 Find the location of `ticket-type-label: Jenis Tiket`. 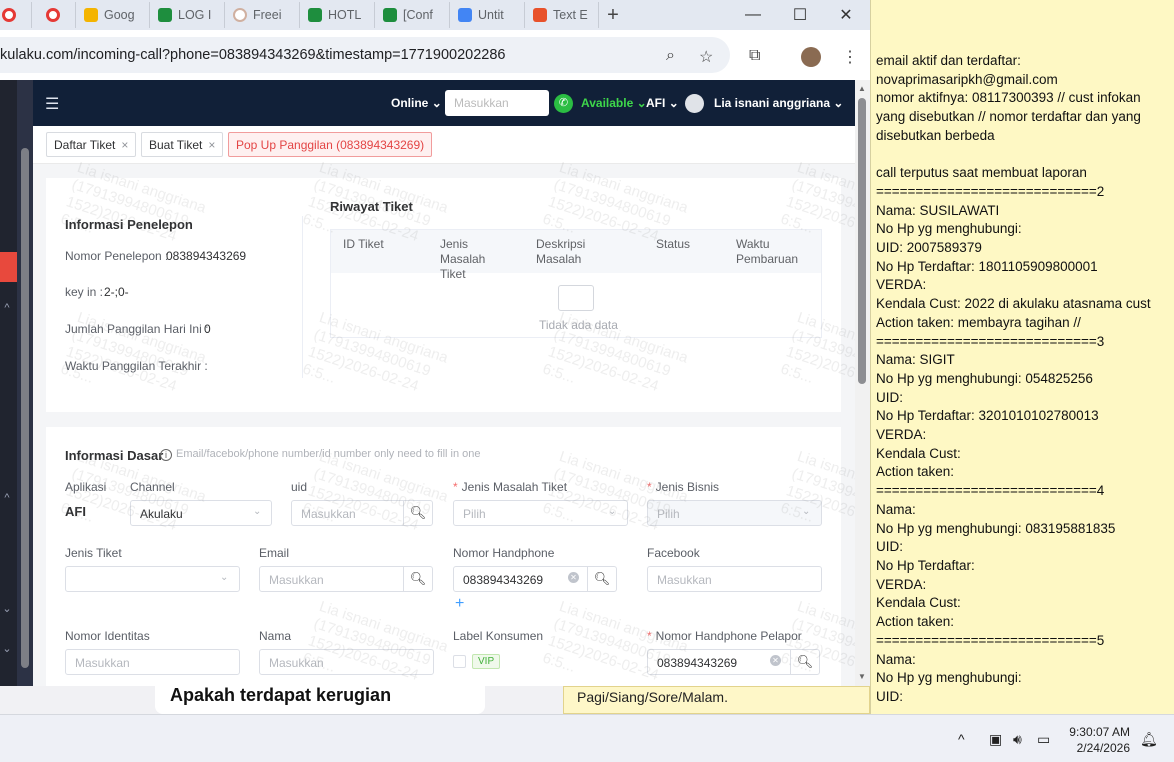

ticket-type-label: Jenis Tiket is located at coordinates (93, 553).